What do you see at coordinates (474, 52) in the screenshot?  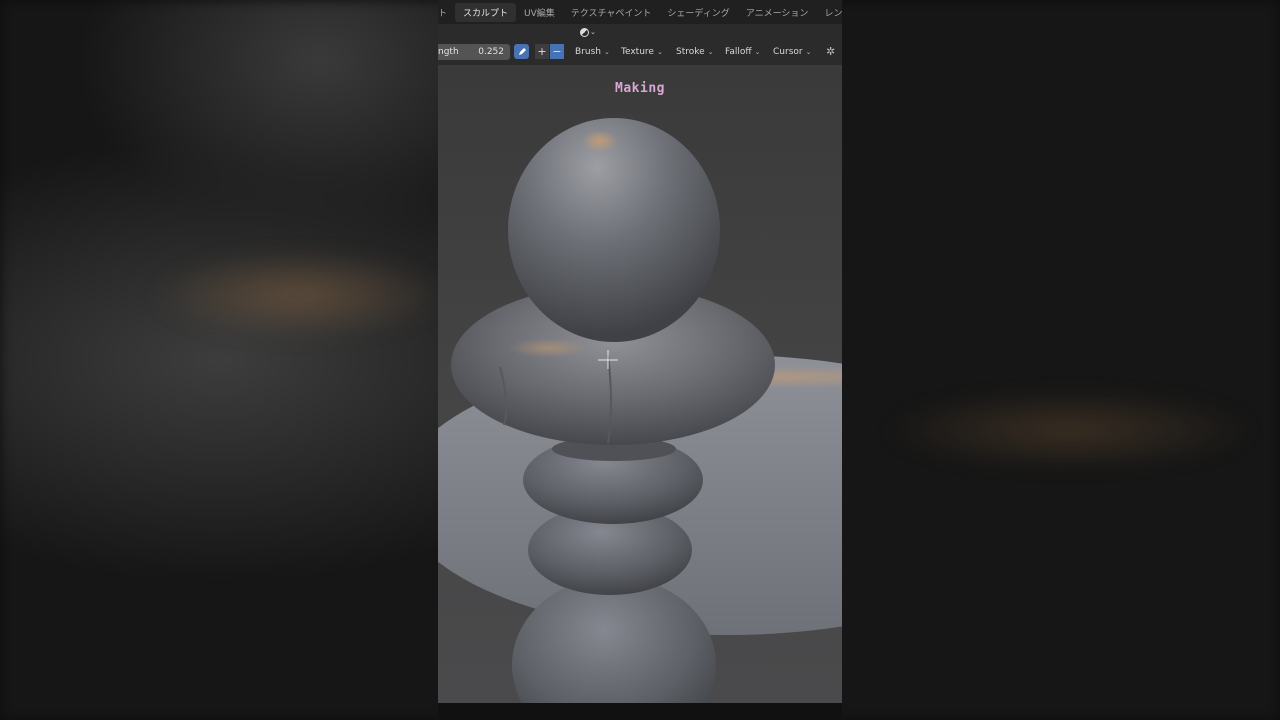 I see `strength-field: ngth 0.252` at bounding box center [474, 52].